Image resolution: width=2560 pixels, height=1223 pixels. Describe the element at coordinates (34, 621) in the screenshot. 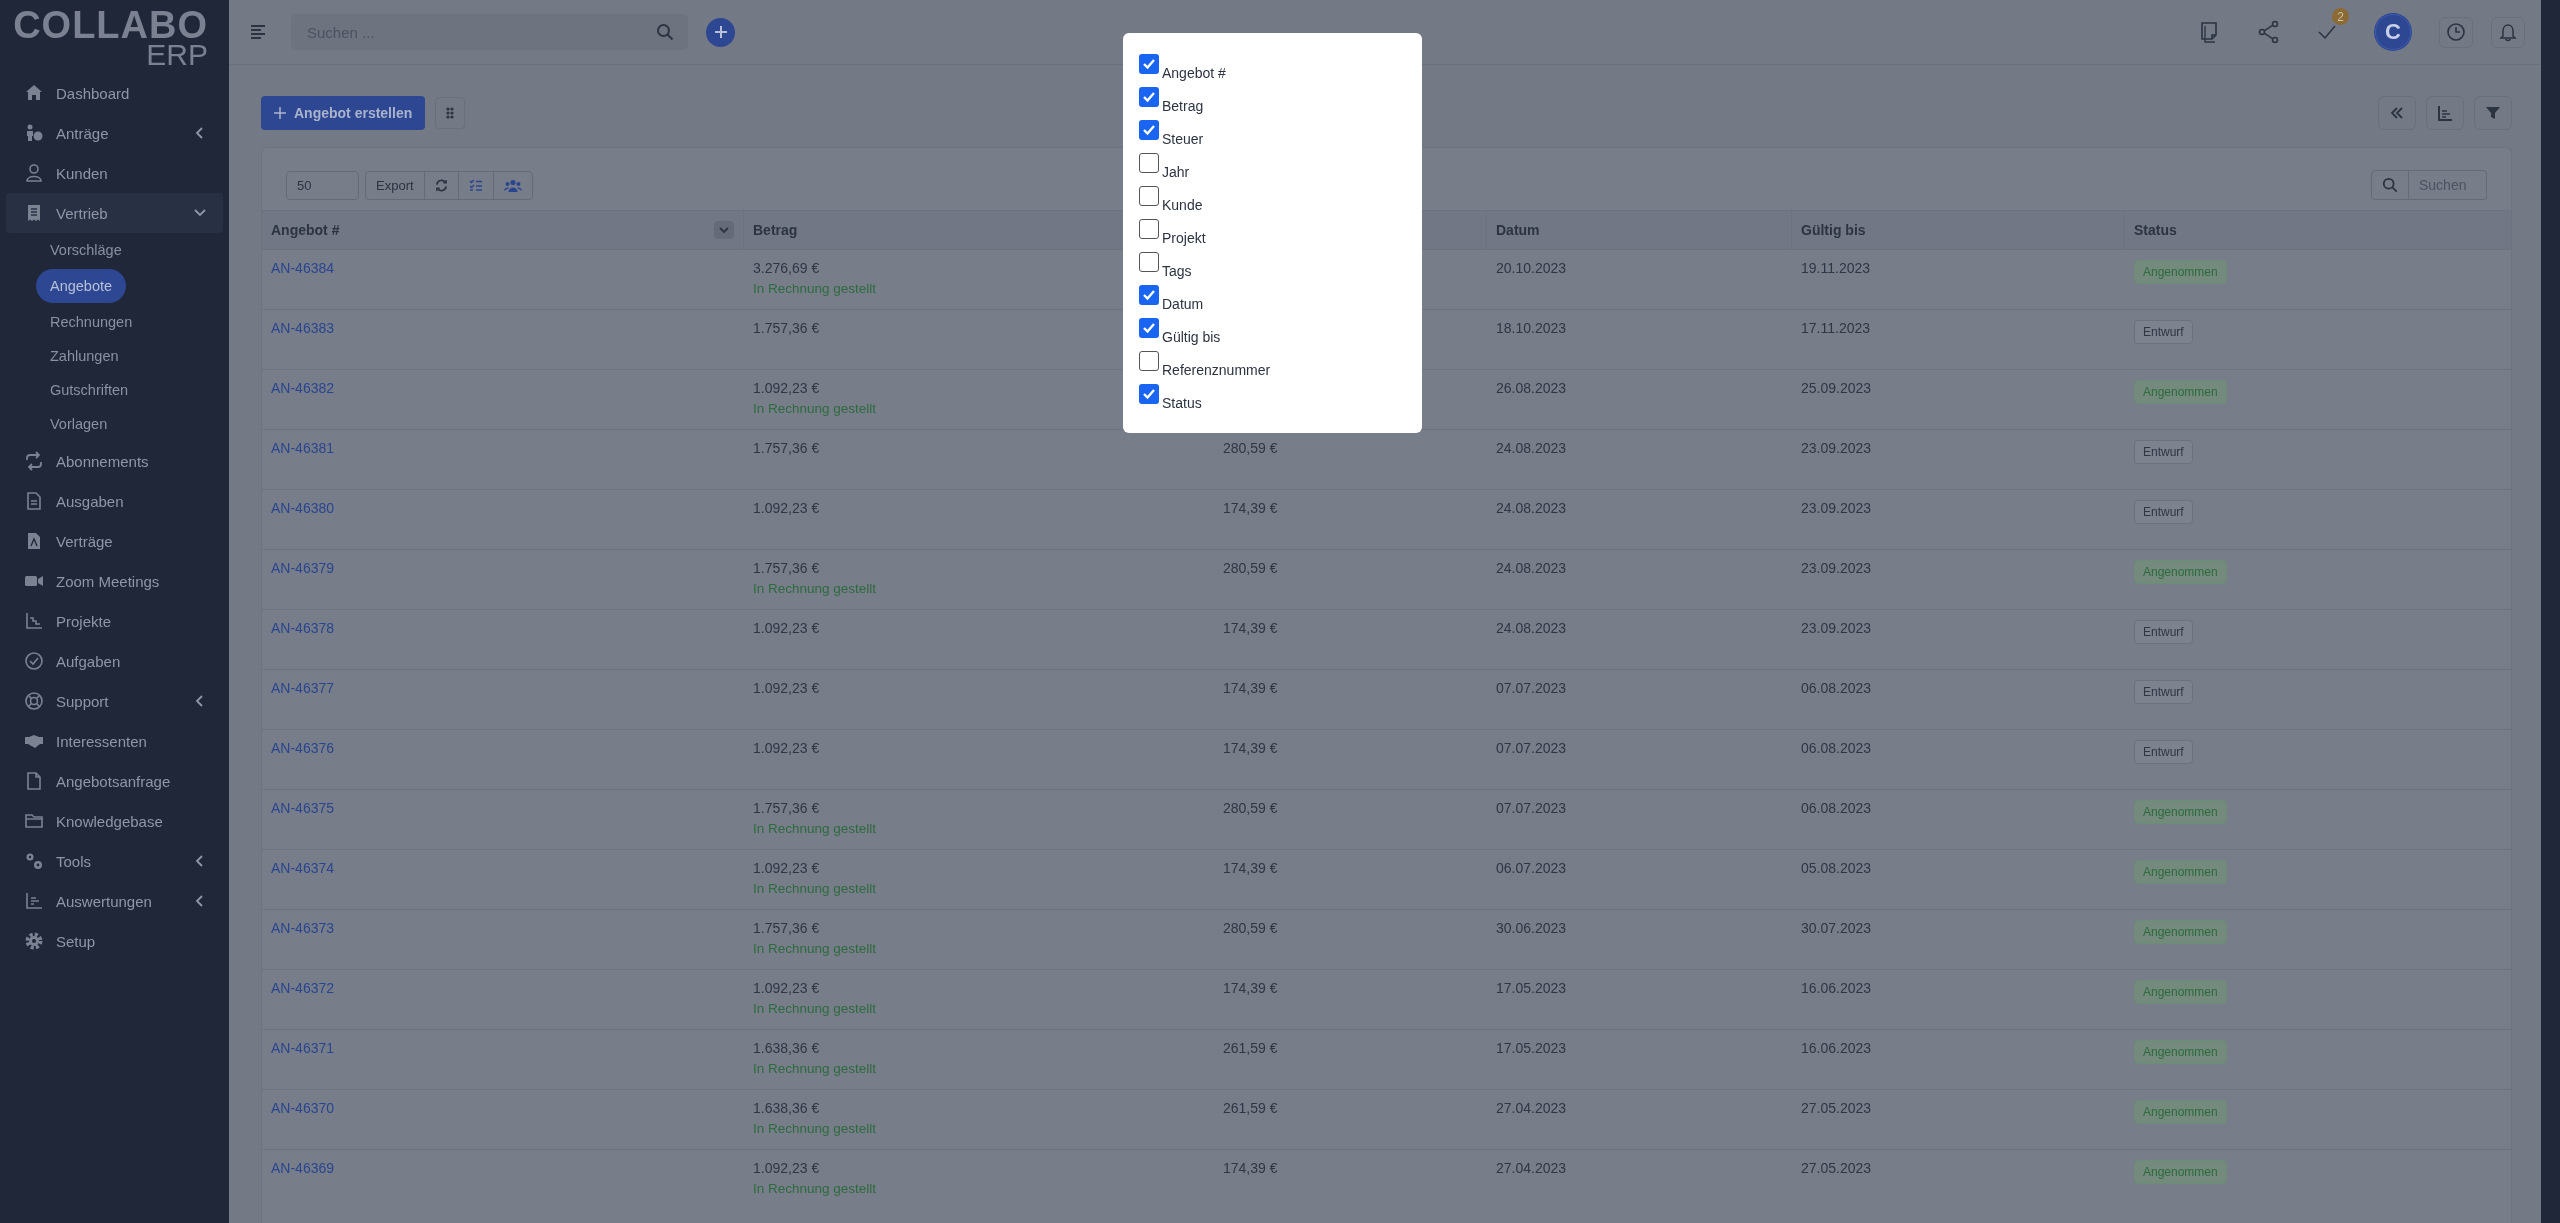

I see `chart-icon` at that location.